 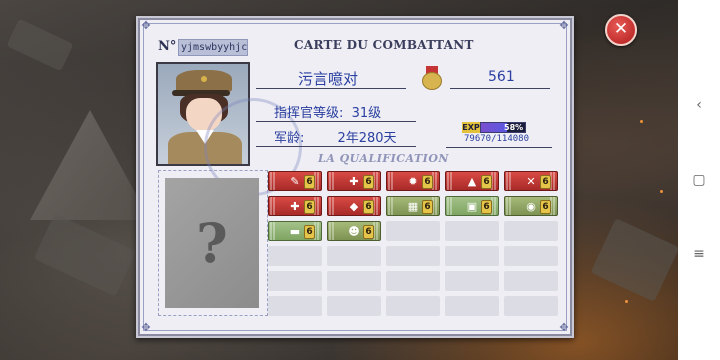 What do you see at coordinates (212, 243) in the screenshot?
I see `question-mark-icon: ?` at bounding box center [212, 243].